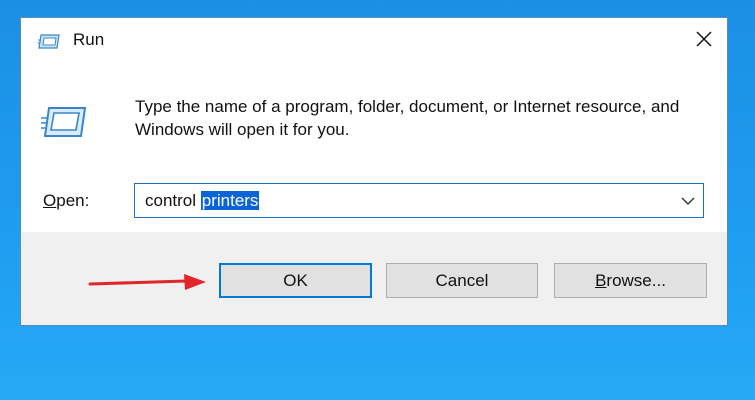 This screenshot has width=755, height=400. I want to click on open-input: control printers, so click(202, 201).